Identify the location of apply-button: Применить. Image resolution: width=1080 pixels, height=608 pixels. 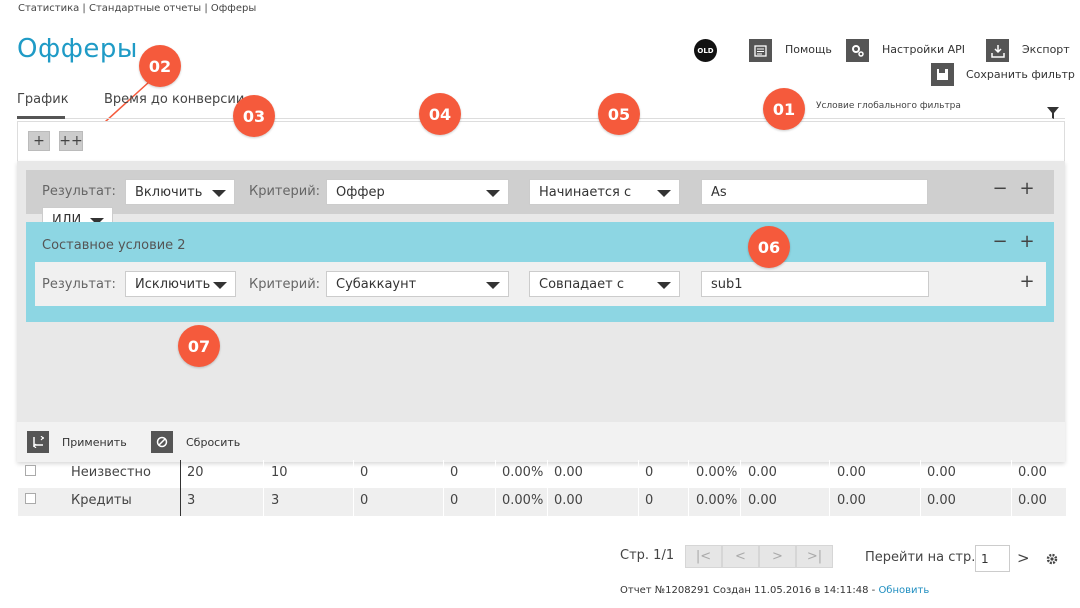
(94, 442).